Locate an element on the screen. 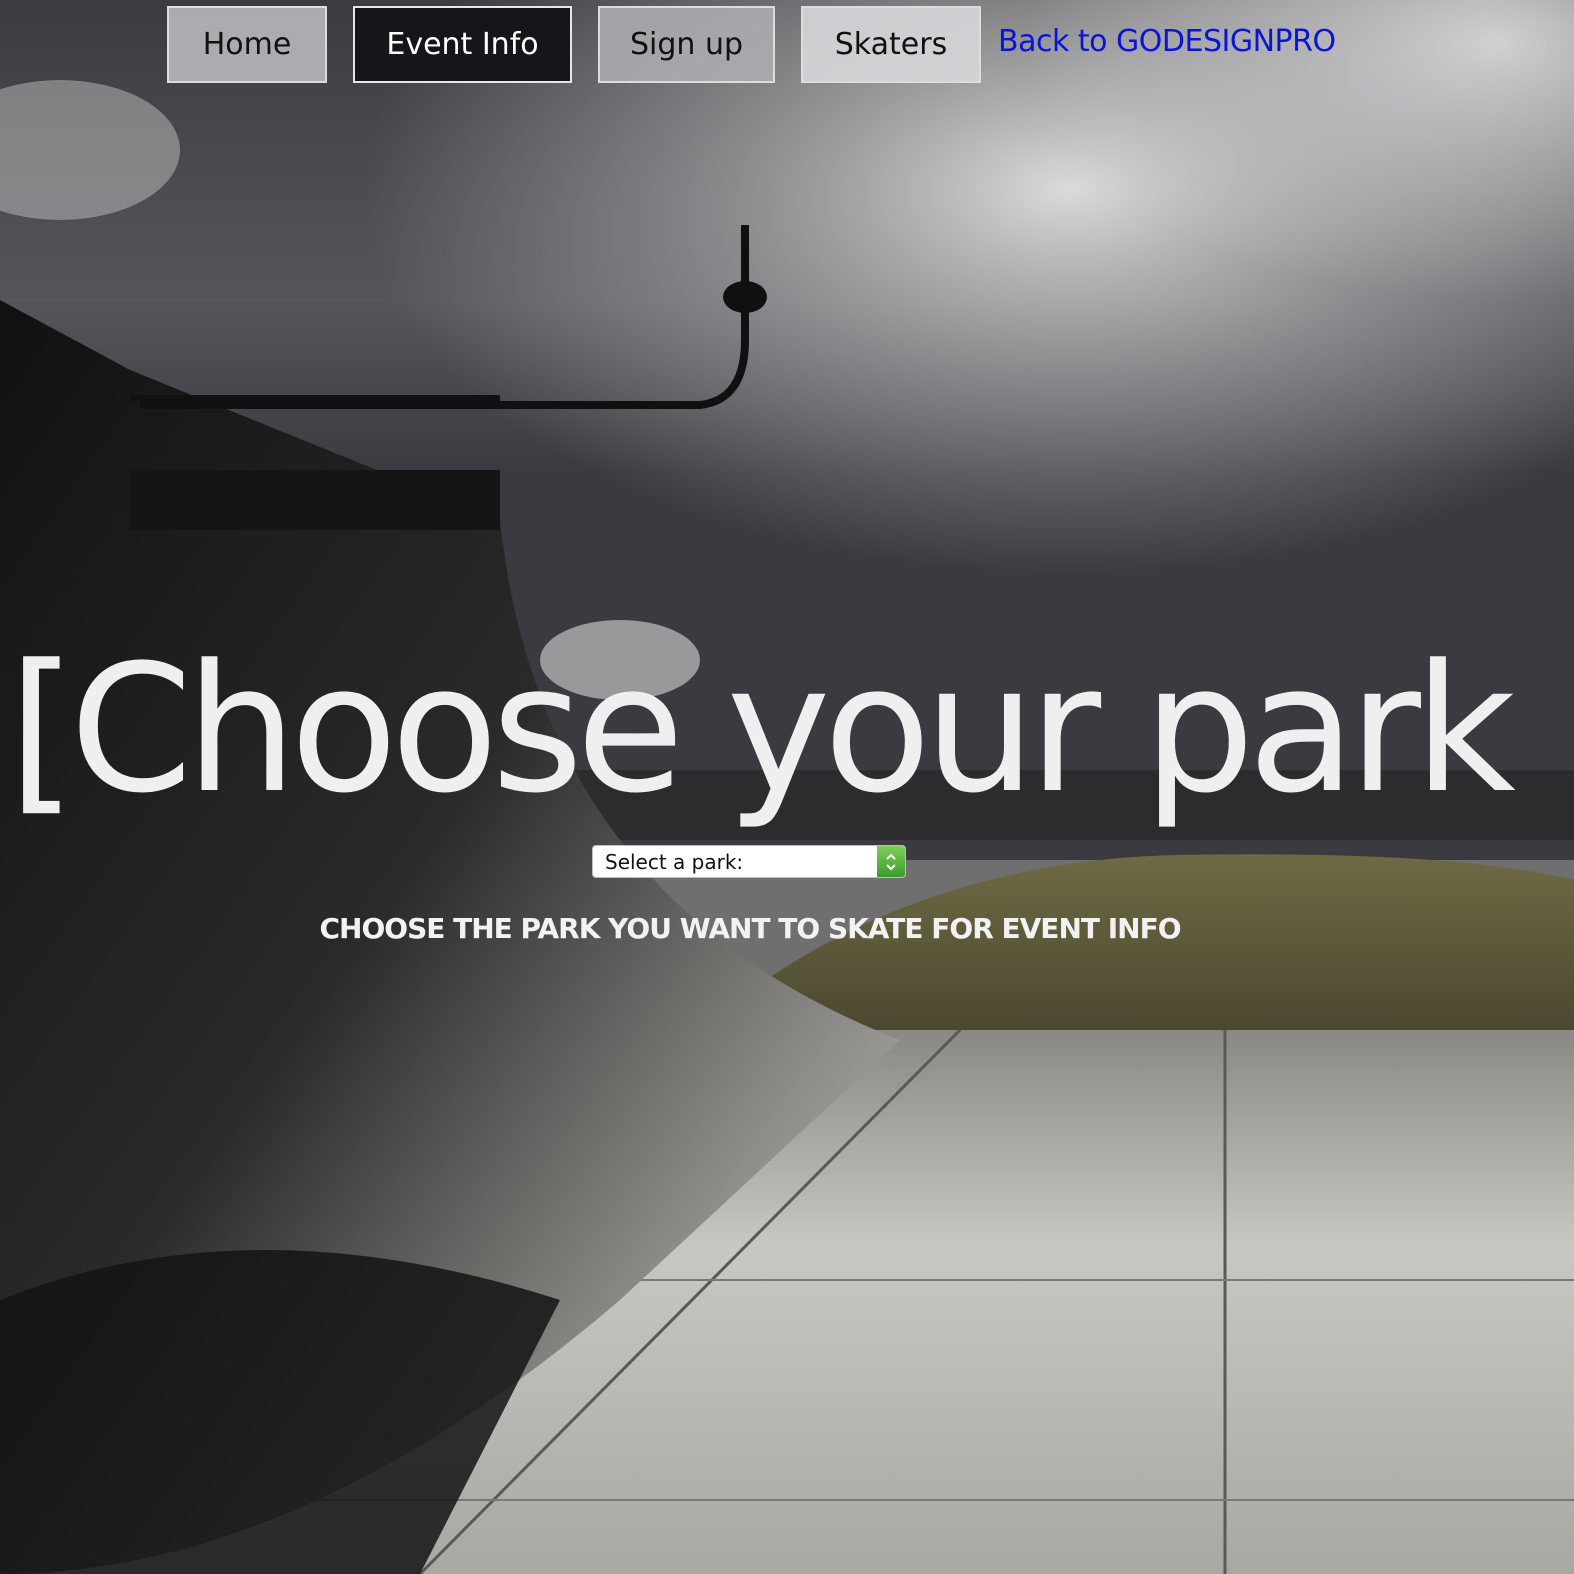  nav-home-button: Home is located at coordinates (247, 44).